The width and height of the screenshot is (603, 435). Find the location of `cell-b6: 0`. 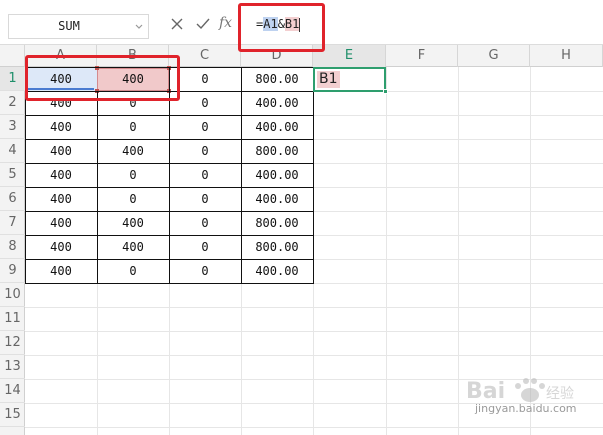

cell-b6: 0 is located at coordinates (133, 199).